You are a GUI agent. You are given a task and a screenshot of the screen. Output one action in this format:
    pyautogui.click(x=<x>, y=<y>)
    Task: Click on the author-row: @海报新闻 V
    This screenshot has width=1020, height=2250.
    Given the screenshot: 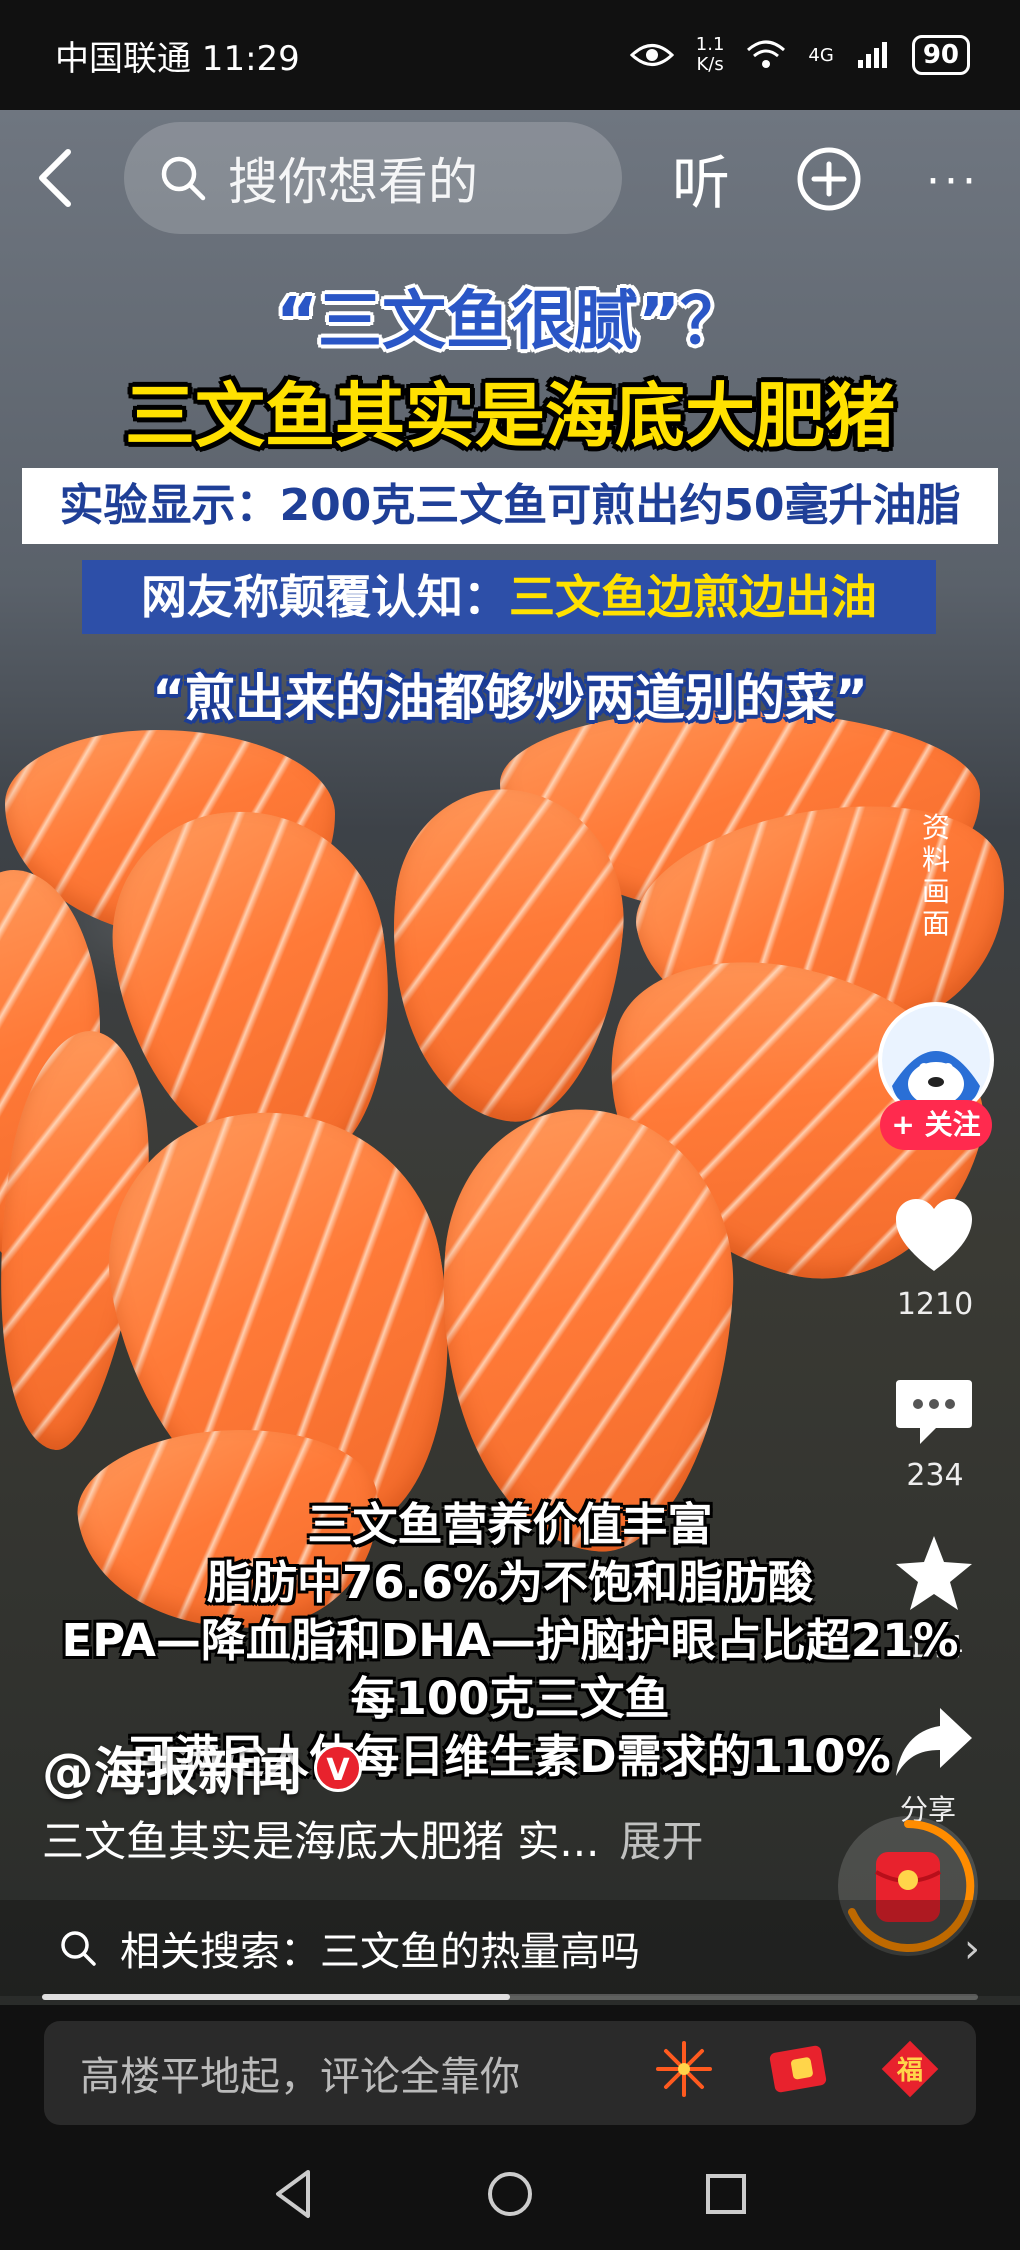 What is the action you would take?
    pyautogui.click(x=202, y=1767)
    